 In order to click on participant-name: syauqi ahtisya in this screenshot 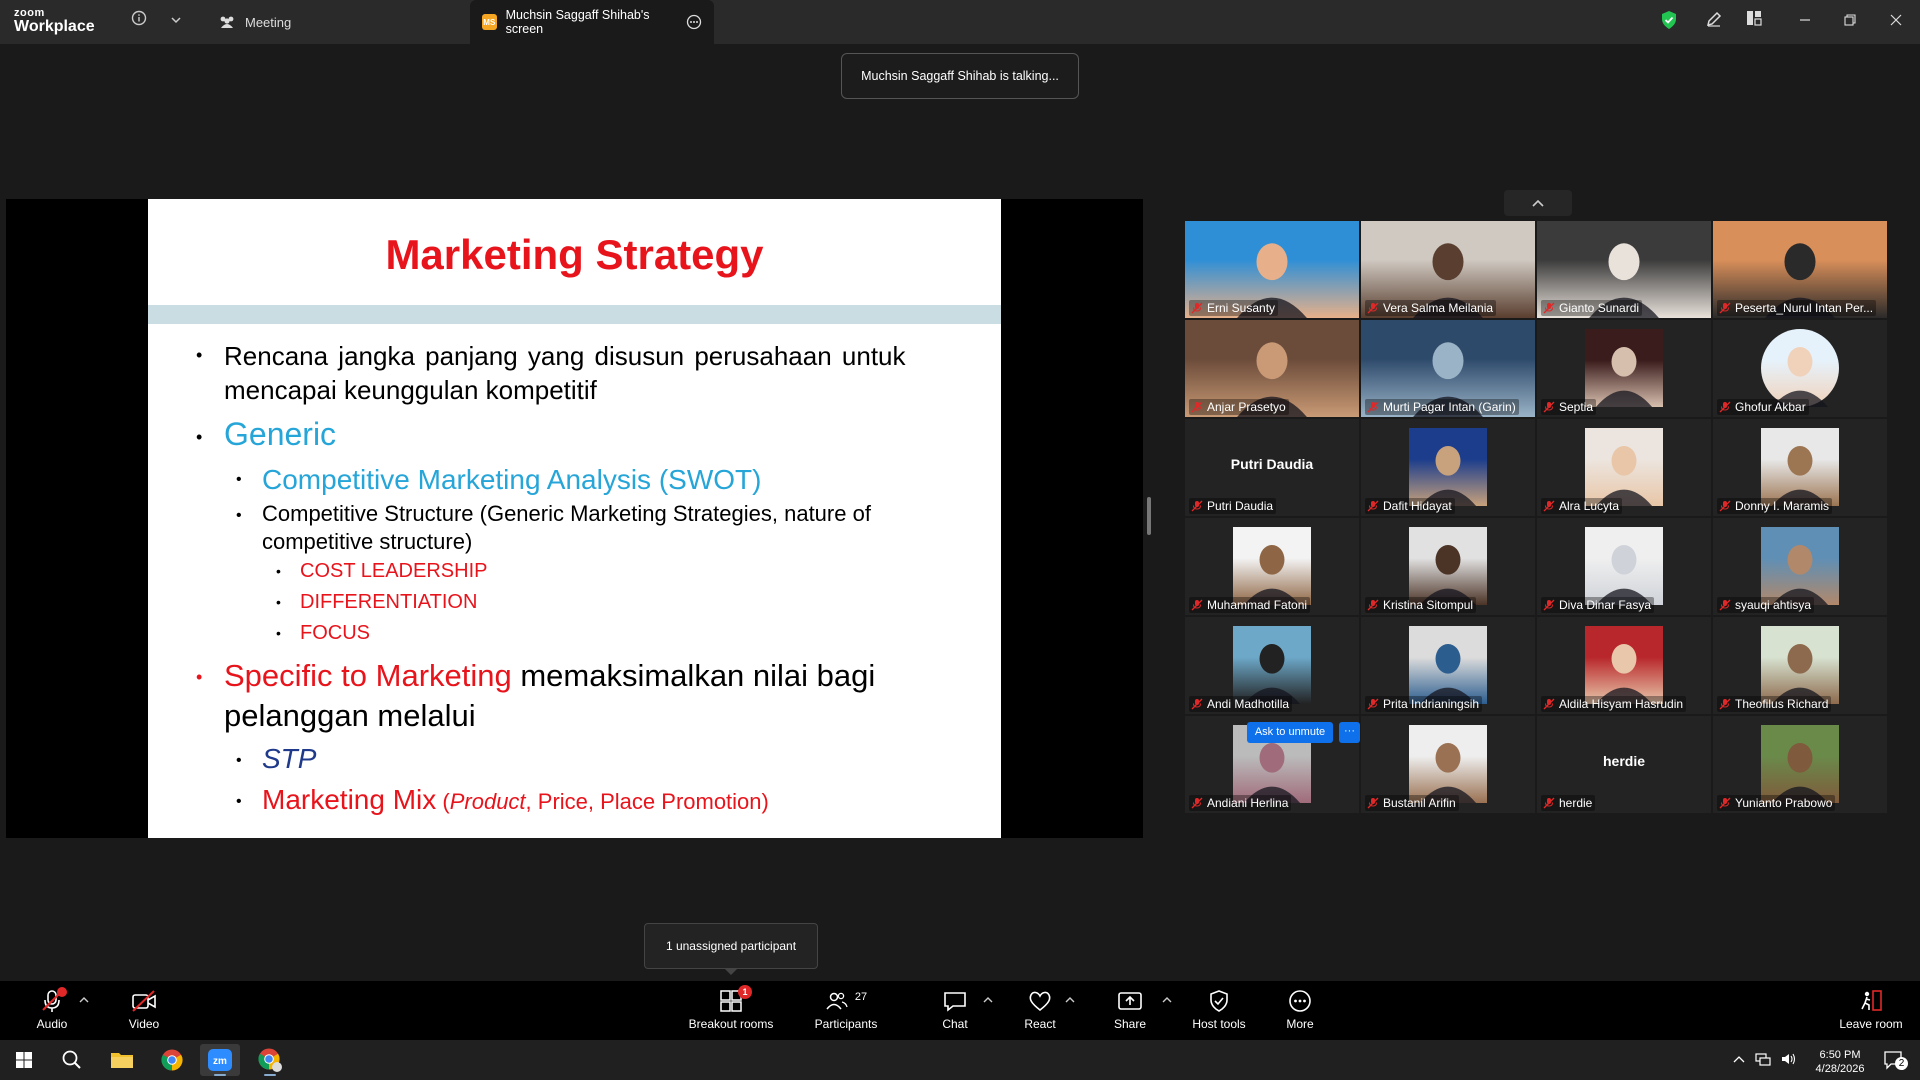, I will do `click(1773, 605)`.